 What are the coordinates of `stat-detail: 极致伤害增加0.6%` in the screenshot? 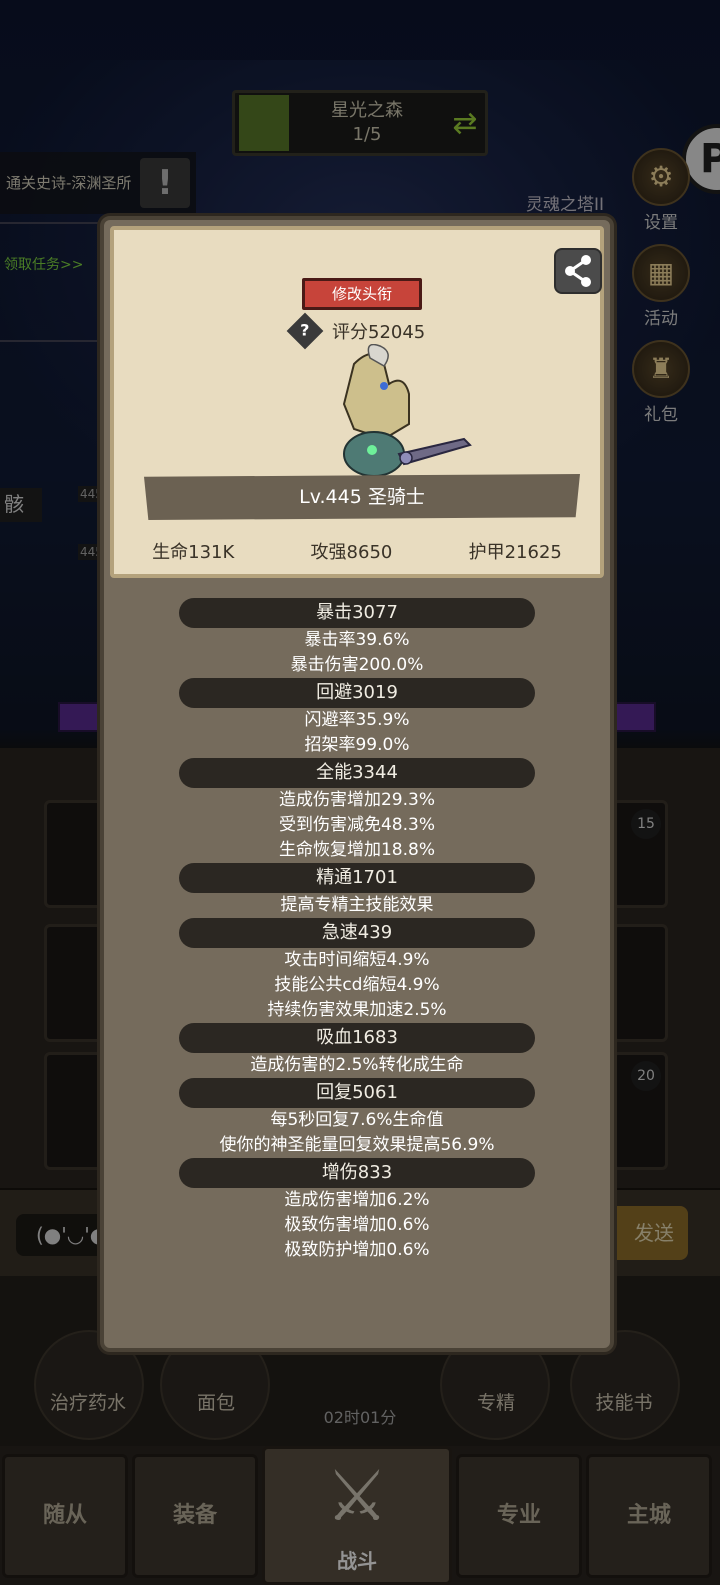 It's located at (357, 1225).